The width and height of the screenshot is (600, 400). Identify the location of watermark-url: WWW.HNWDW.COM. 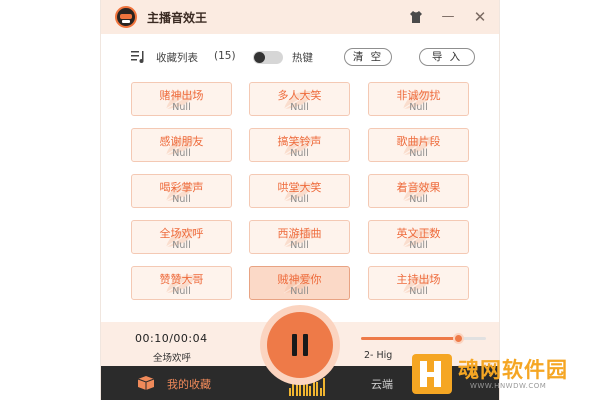
(508, 386).